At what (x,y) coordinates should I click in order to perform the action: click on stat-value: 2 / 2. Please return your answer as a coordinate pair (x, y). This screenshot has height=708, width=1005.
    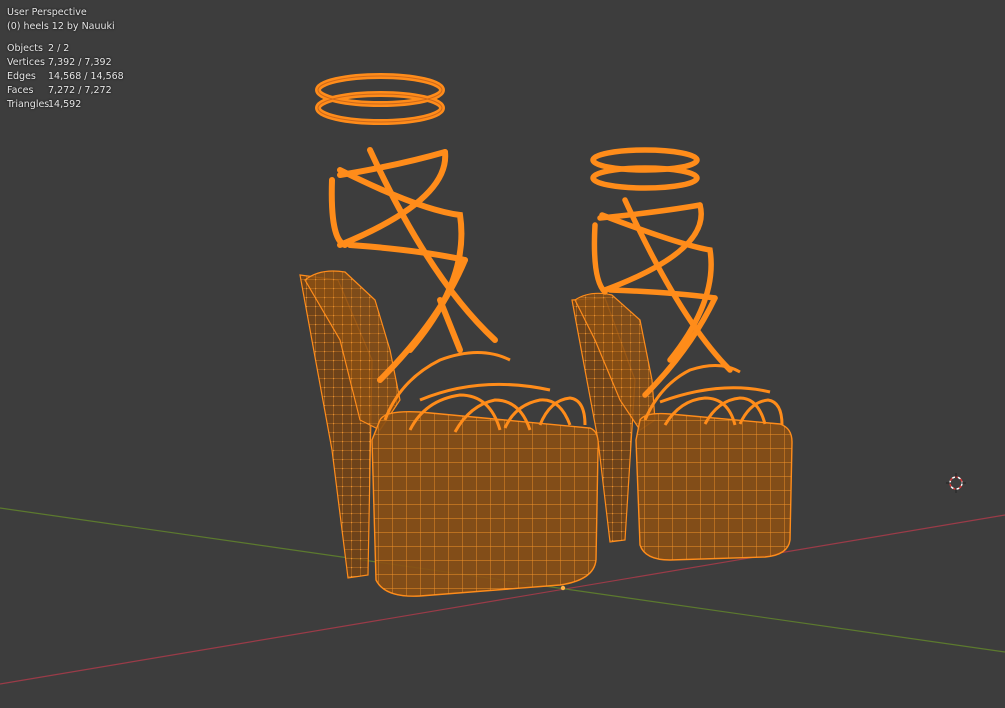
    Looking at the image, I should click on (59, 48).